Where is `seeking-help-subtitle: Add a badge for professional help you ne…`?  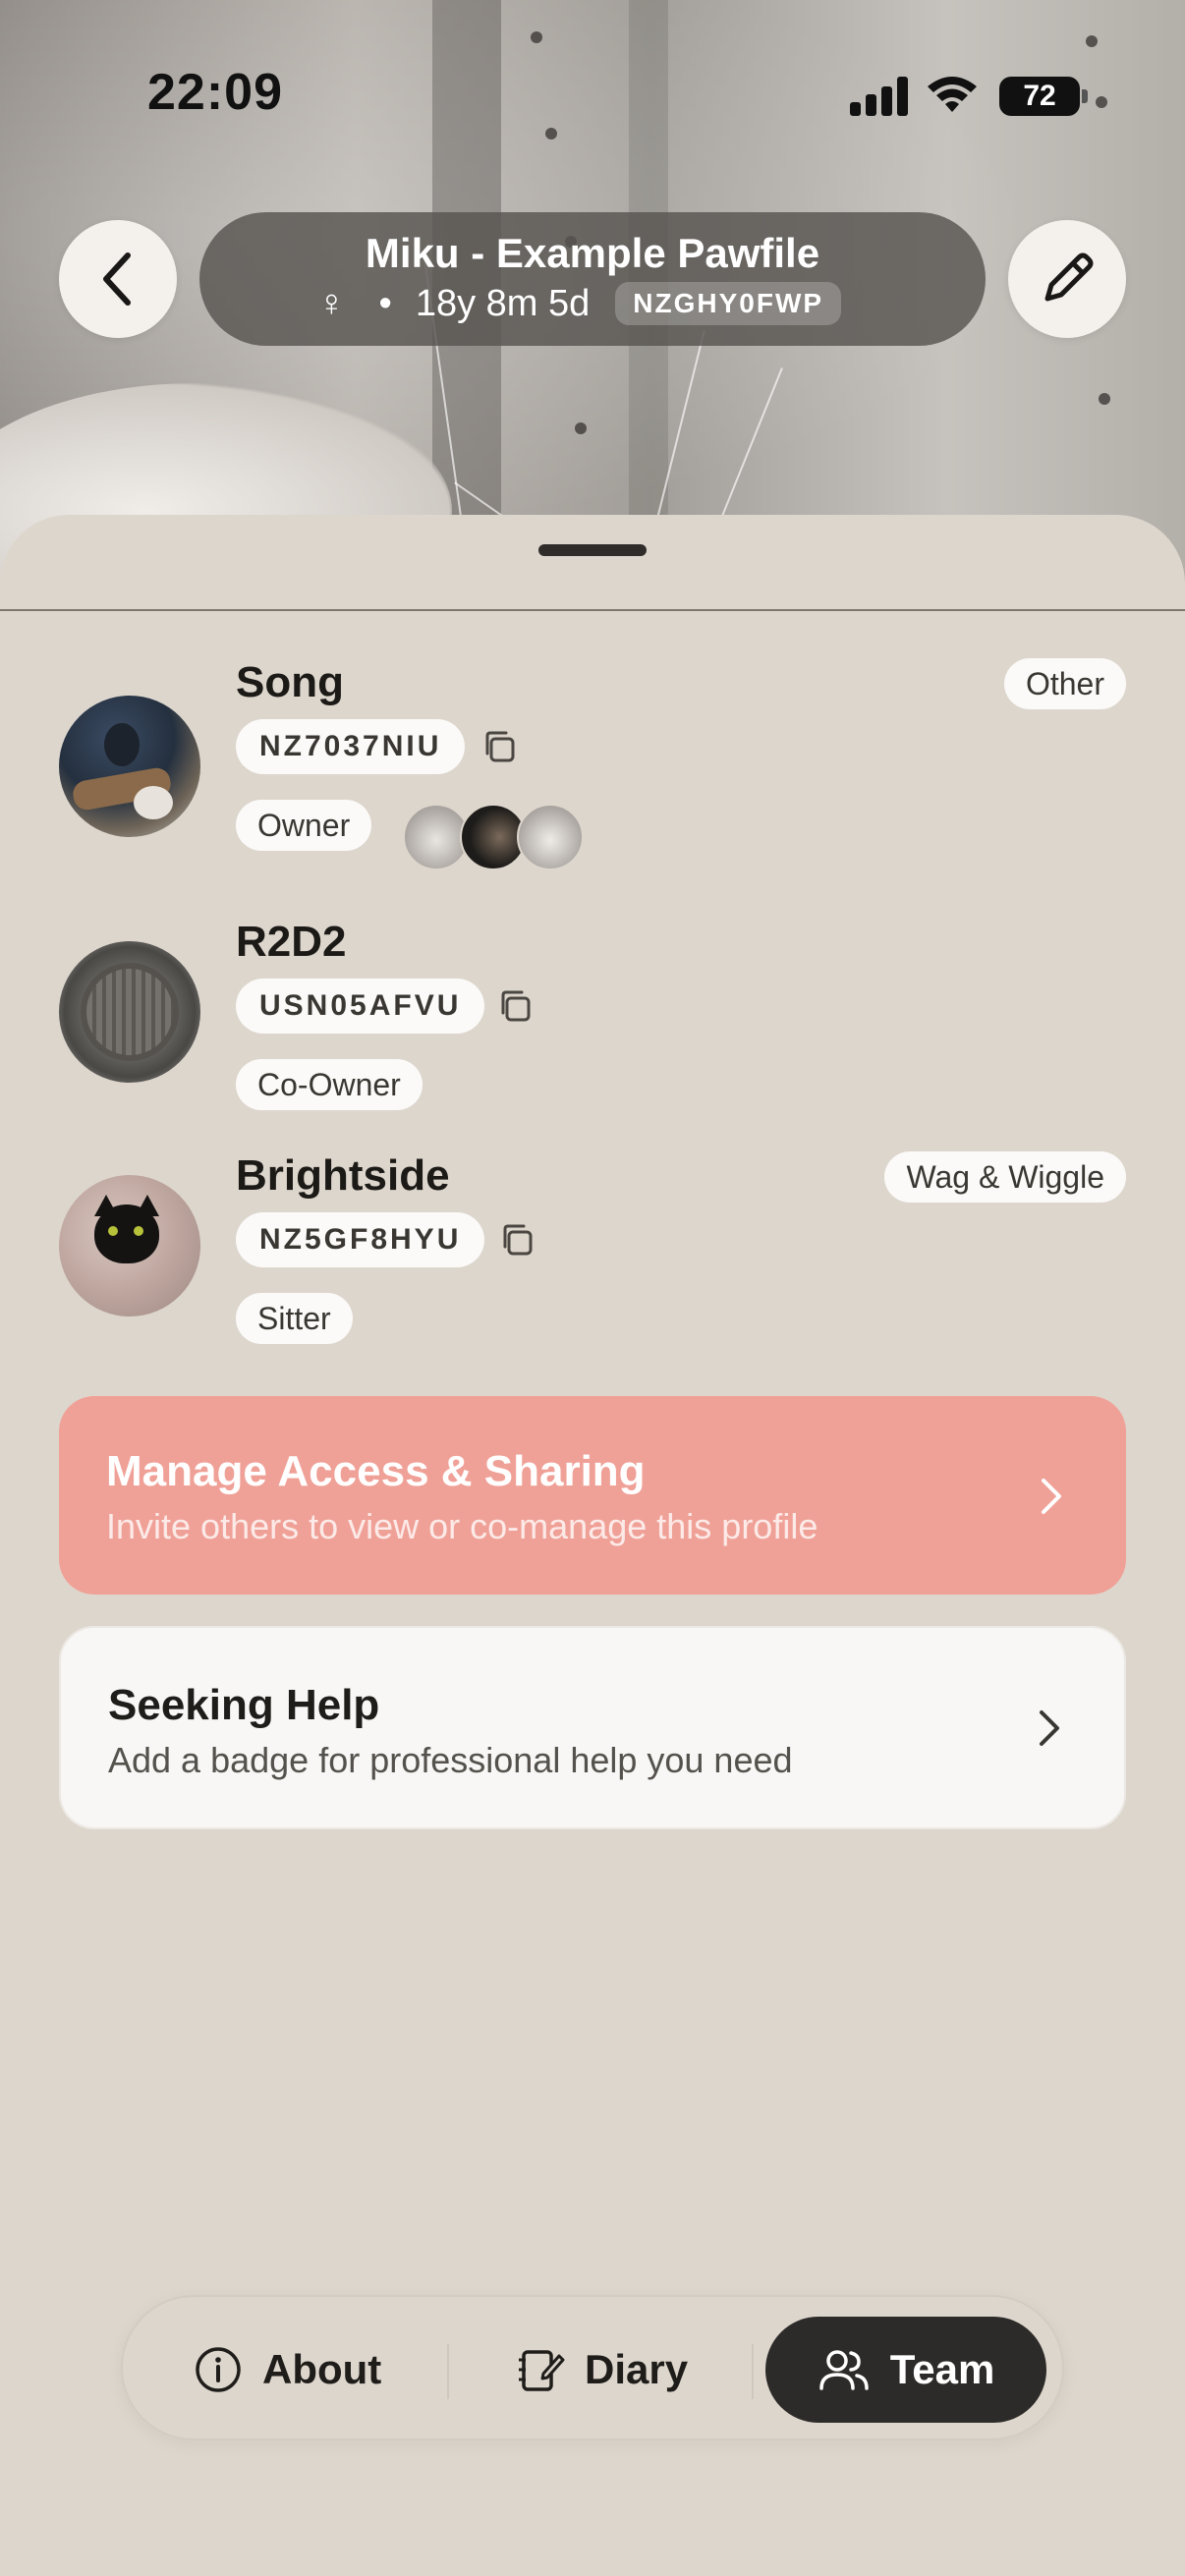
seeking-help-subtitle: Add a badge for professional help you ne… is located at coordinates (451, 1760).